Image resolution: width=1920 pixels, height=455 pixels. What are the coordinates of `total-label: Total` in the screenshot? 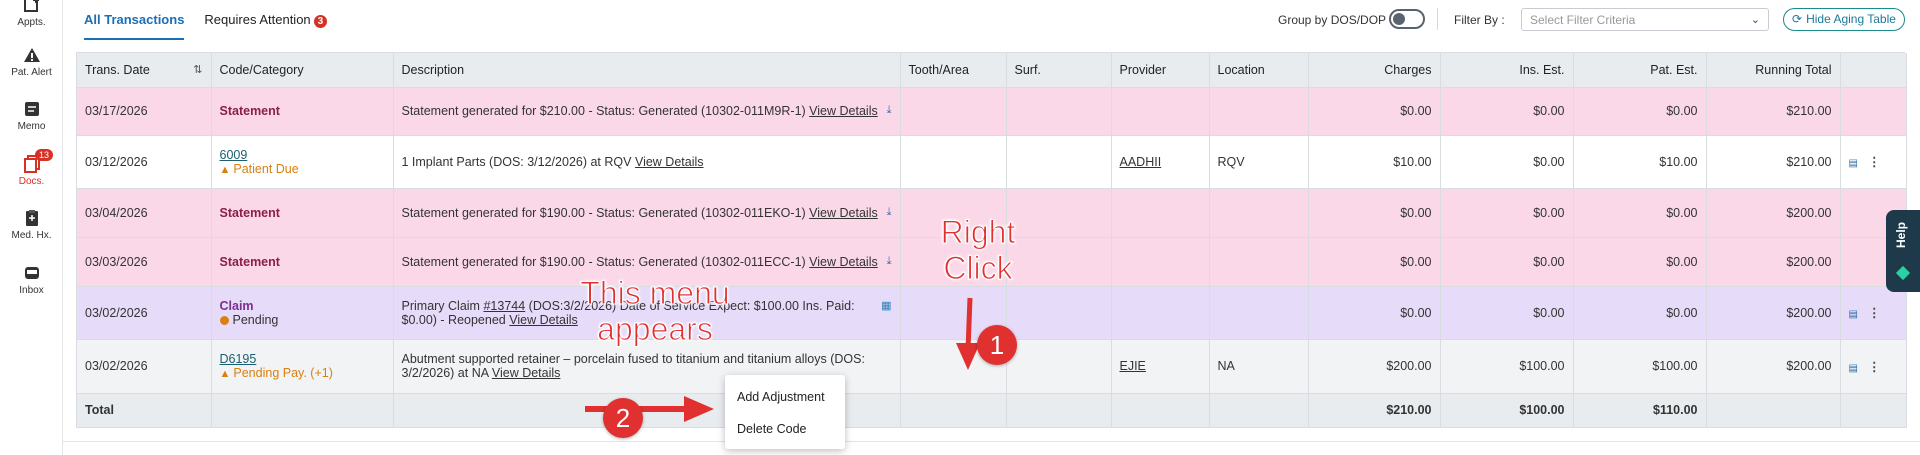 It's located at (144, 410).